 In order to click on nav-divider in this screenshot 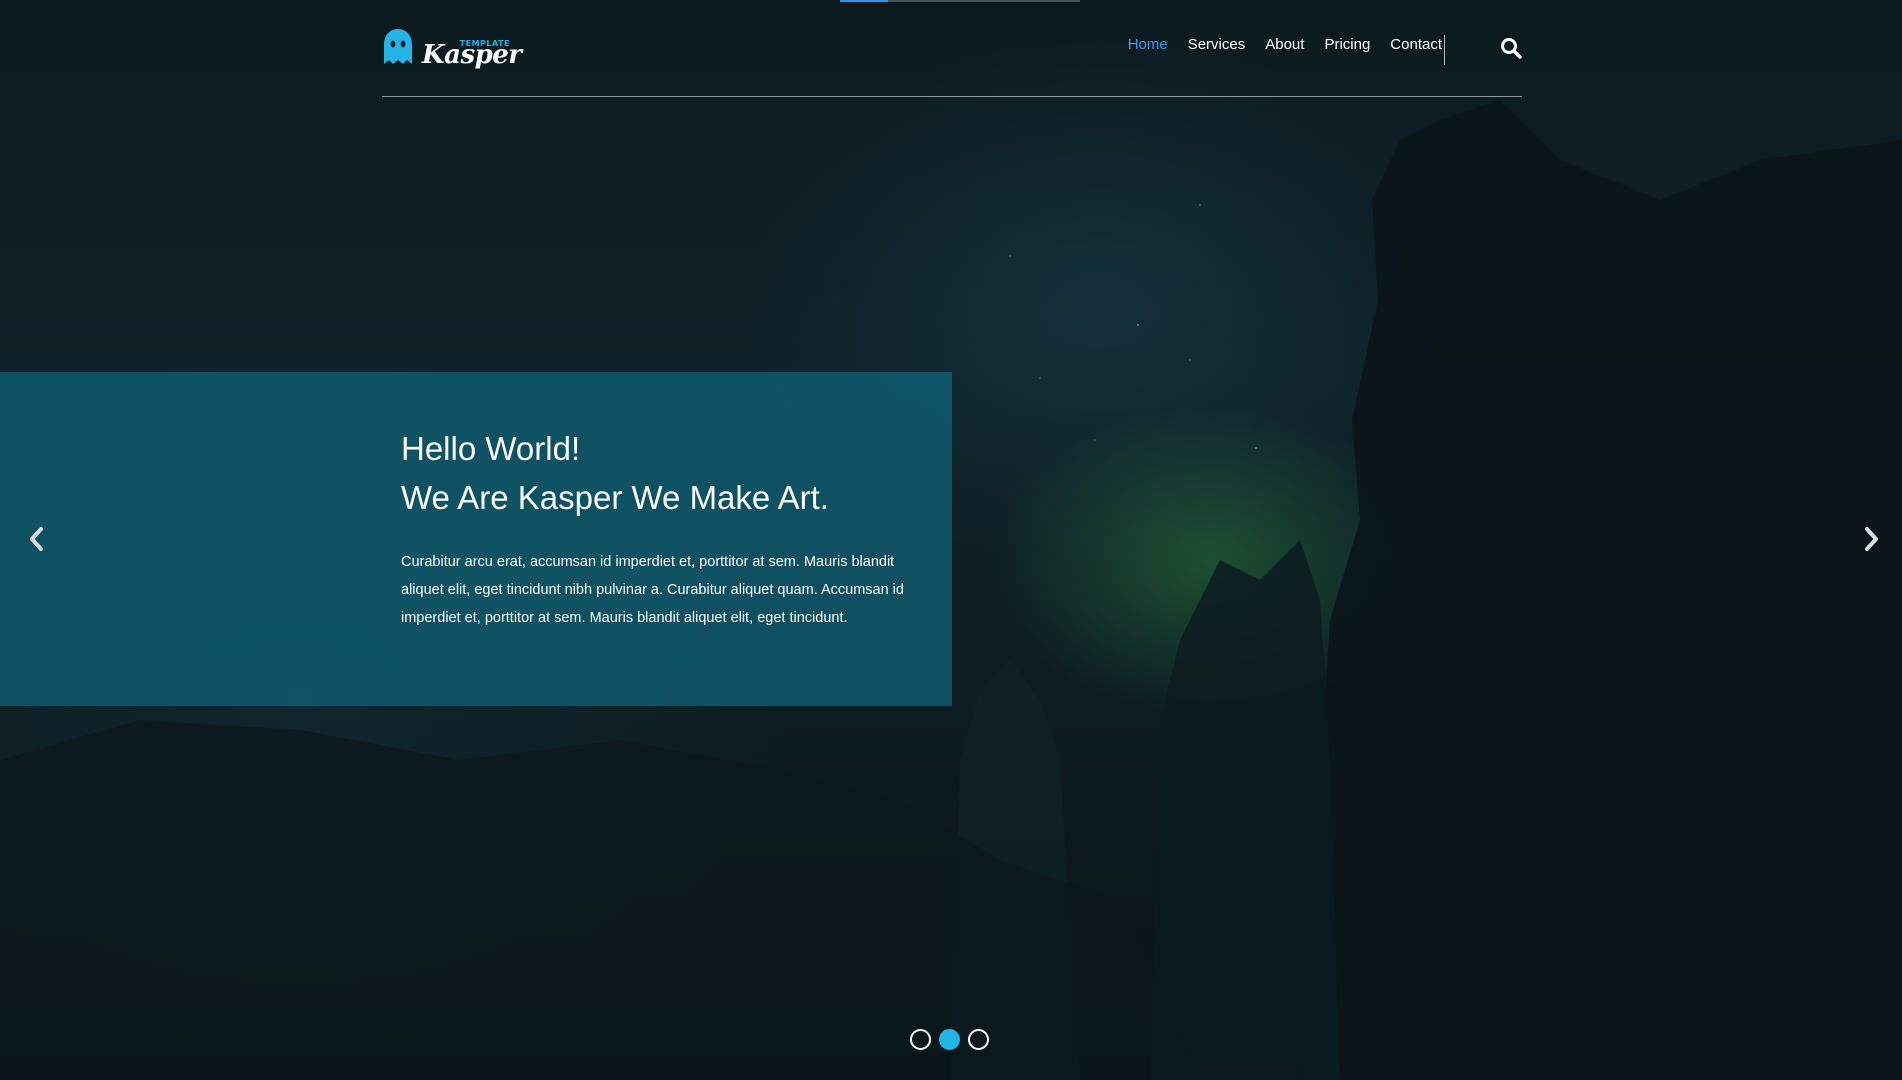, I will do `click(1444, 50)`.